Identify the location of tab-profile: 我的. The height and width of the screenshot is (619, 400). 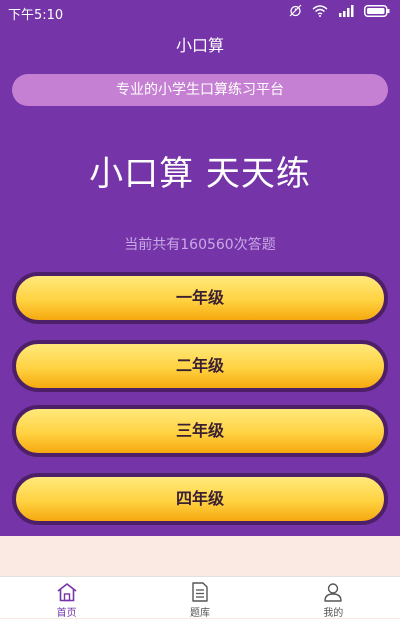
(333, 598).